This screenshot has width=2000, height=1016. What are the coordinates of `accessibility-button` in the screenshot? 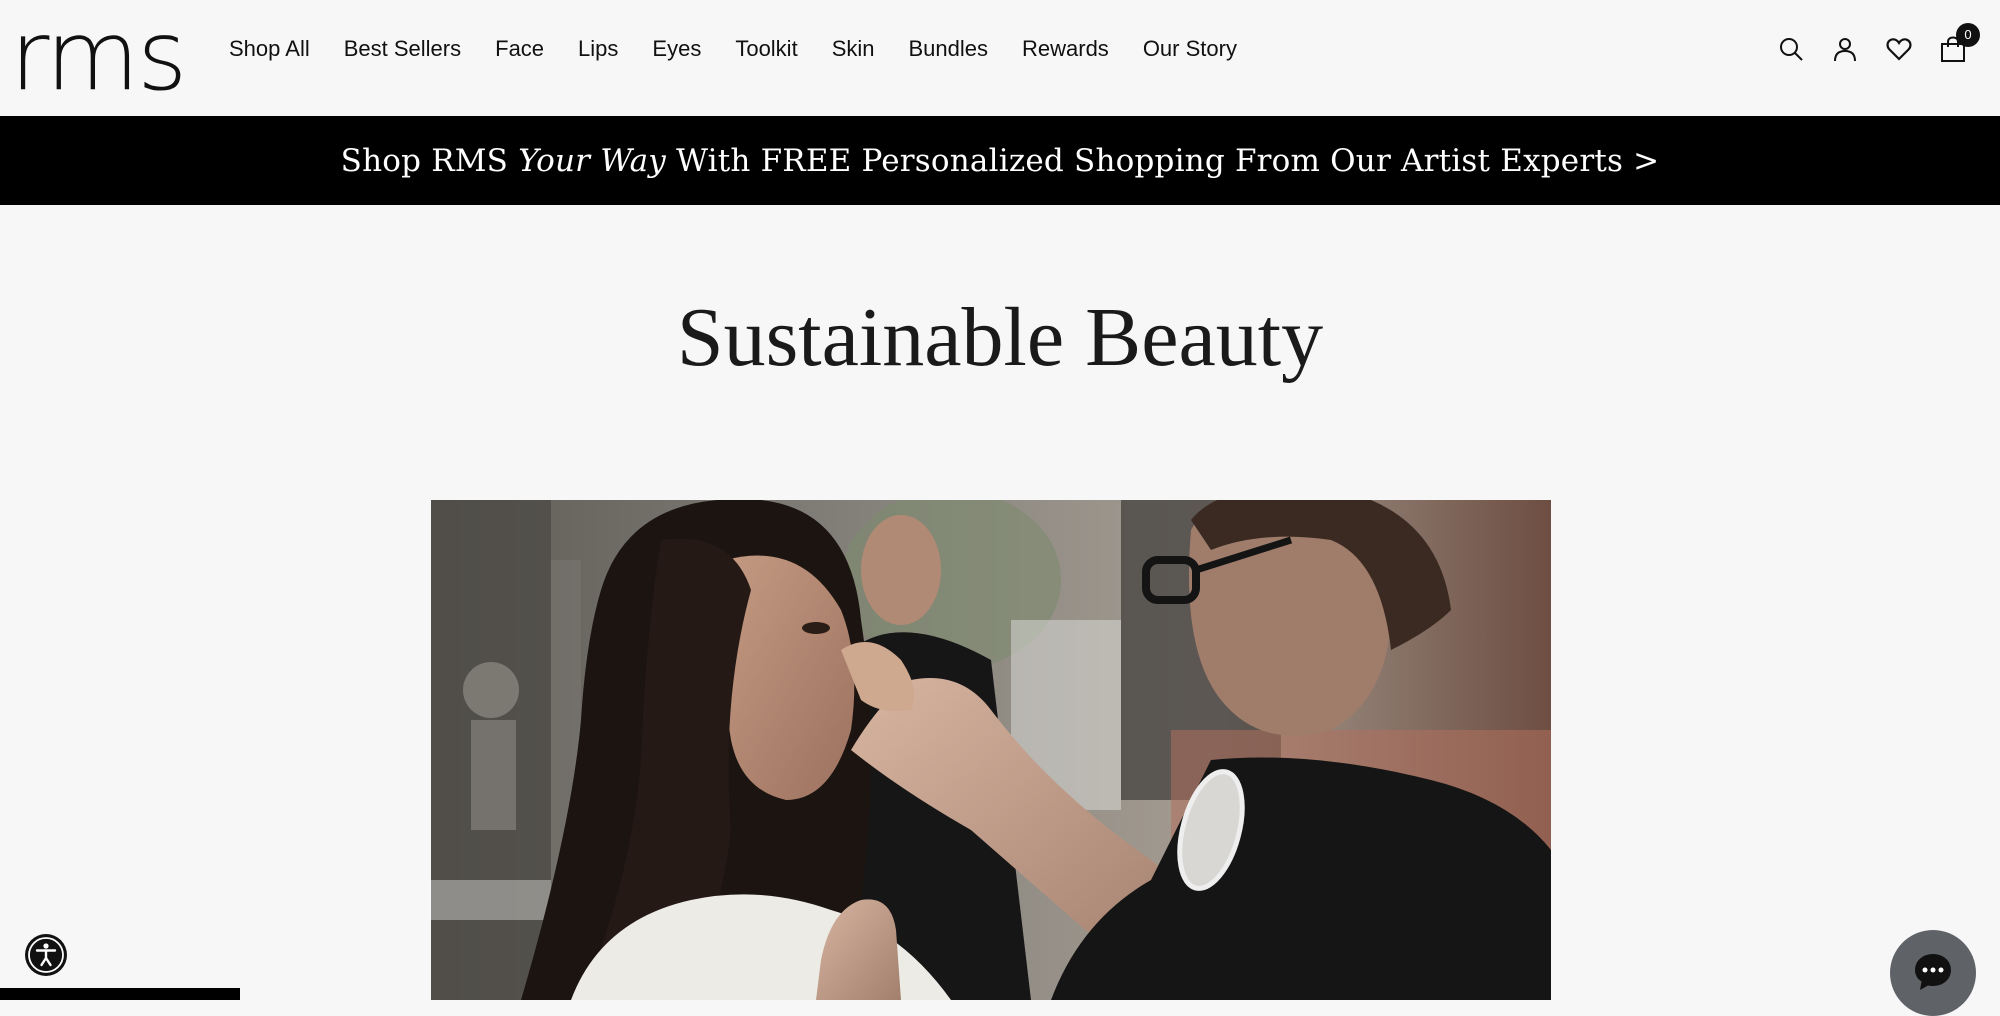 It's located at (46, 955).